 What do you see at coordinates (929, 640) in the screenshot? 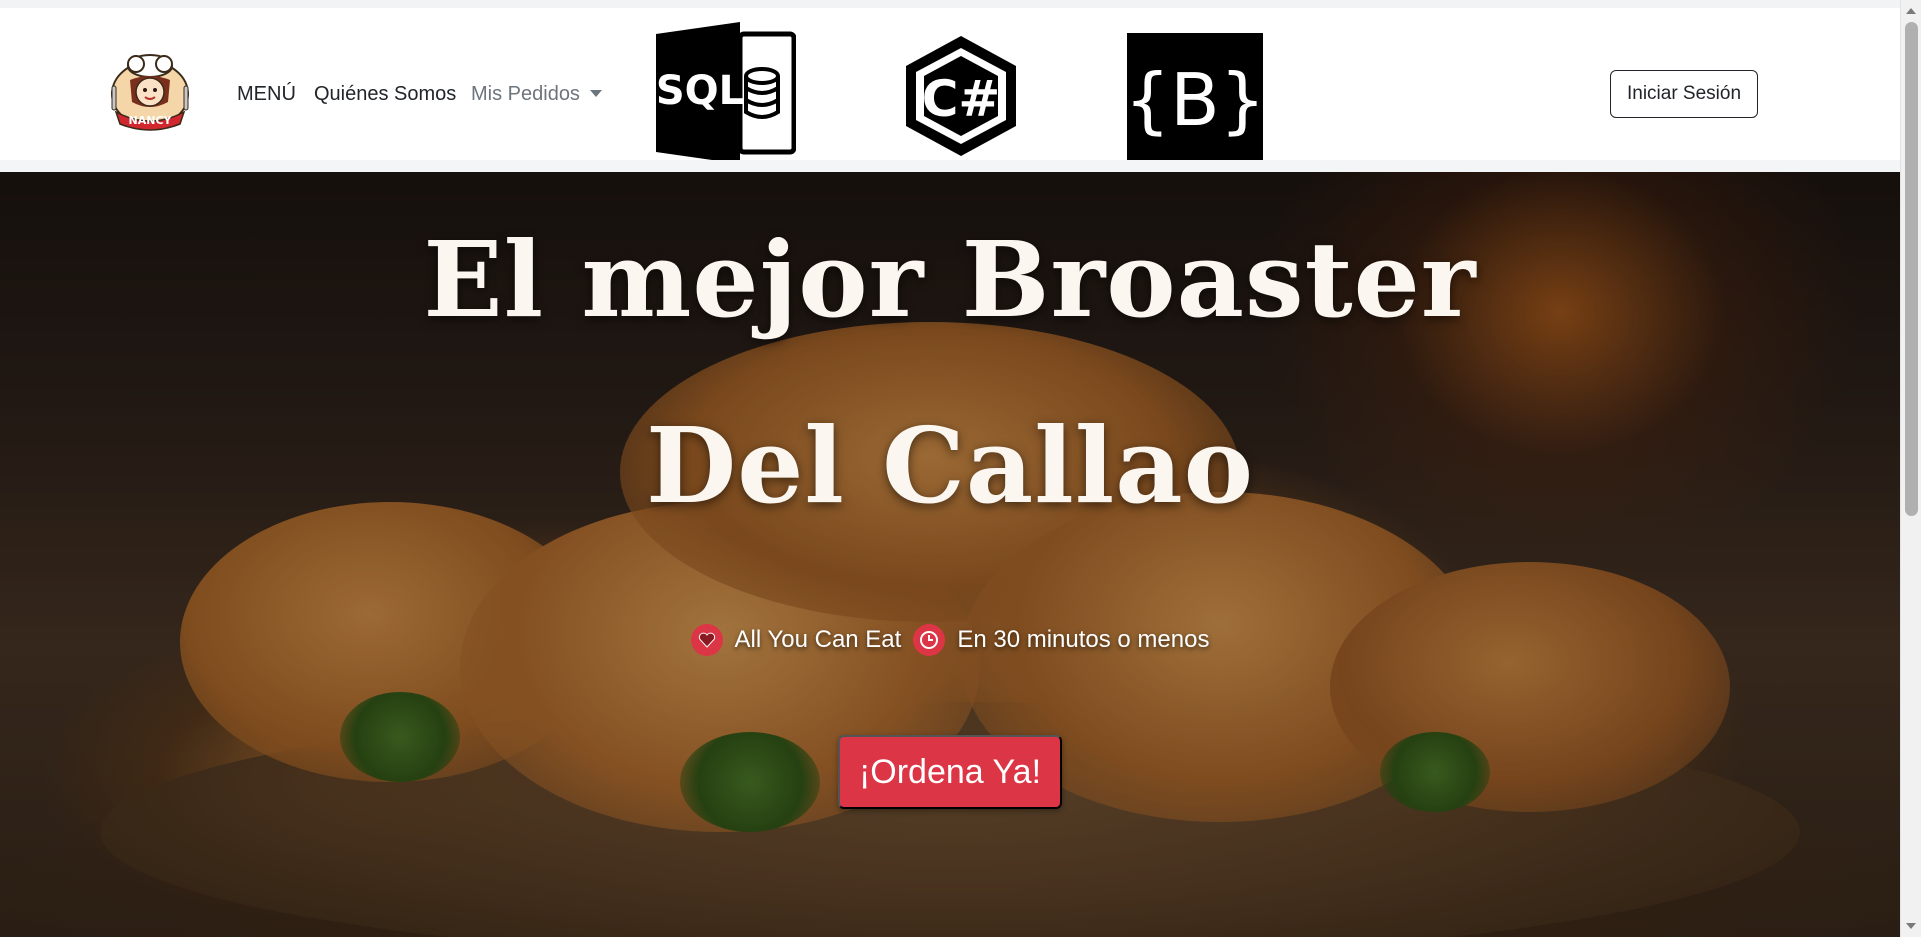
I see `clock-icon` at bounding box center [929, 640].